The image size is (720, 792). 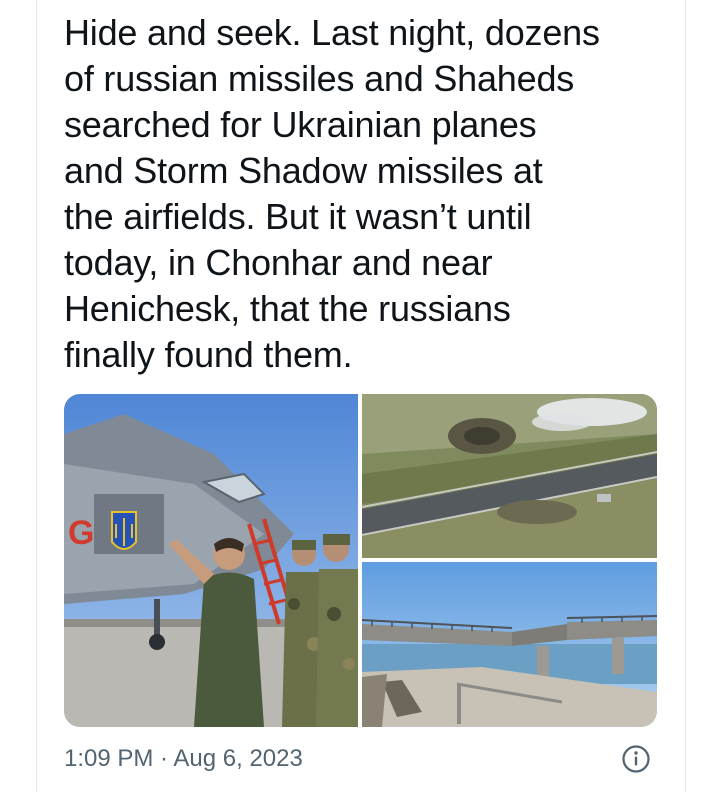 What do you see at coordinates (636, 759) in the screenshot?
I see `info-circle-icon` at bounding box center [636, 759].